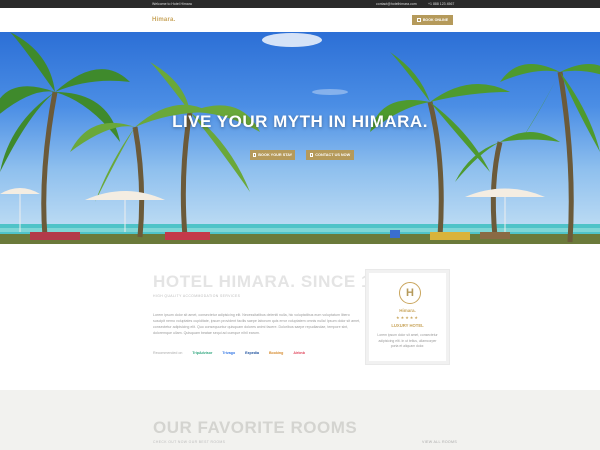 Image resolution: width=600 pixels, height=450 pixels. I want to click on hero-title: LIVE YOUR MYTH IN HIMARA., so click(300, 121).